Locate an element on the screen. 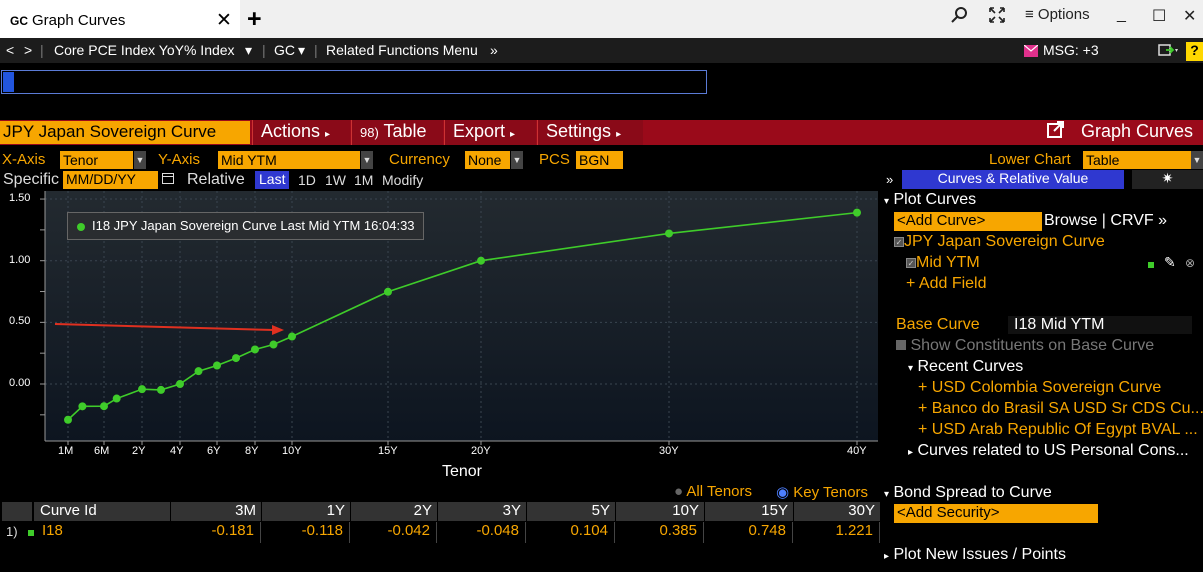 The width and height of the screenshot is (1203, 572). related-functions-menu: Related Functions Menu is located at coordinates (402, 50).